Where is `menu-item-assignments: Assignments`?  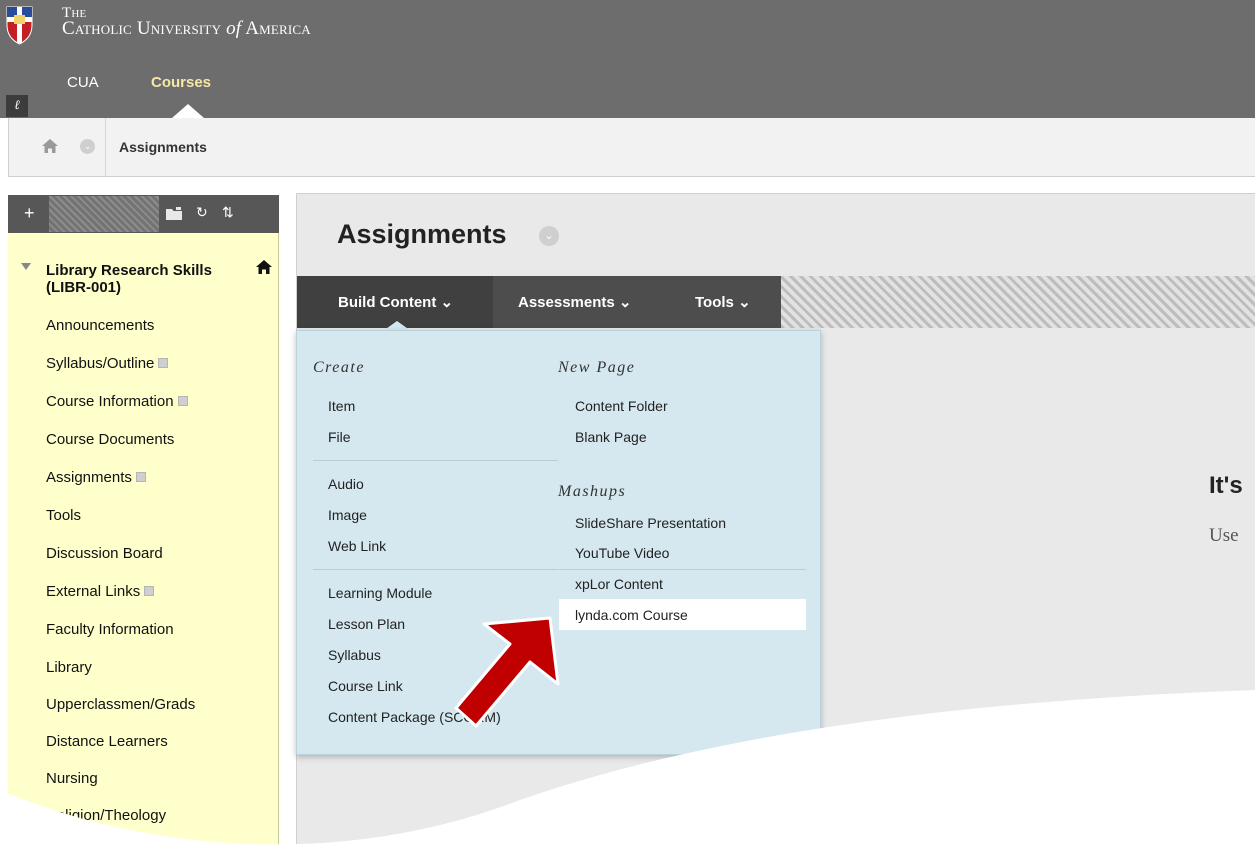 menu-item-assignments: Assignments is located at coordinates (96, 477).